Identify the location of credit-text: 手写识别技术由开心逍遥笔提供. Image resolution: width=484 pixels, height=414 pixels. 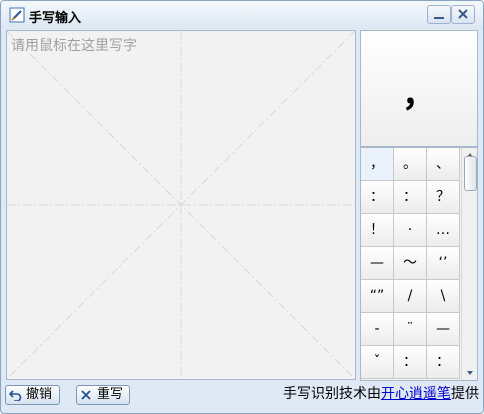
(381, 394).